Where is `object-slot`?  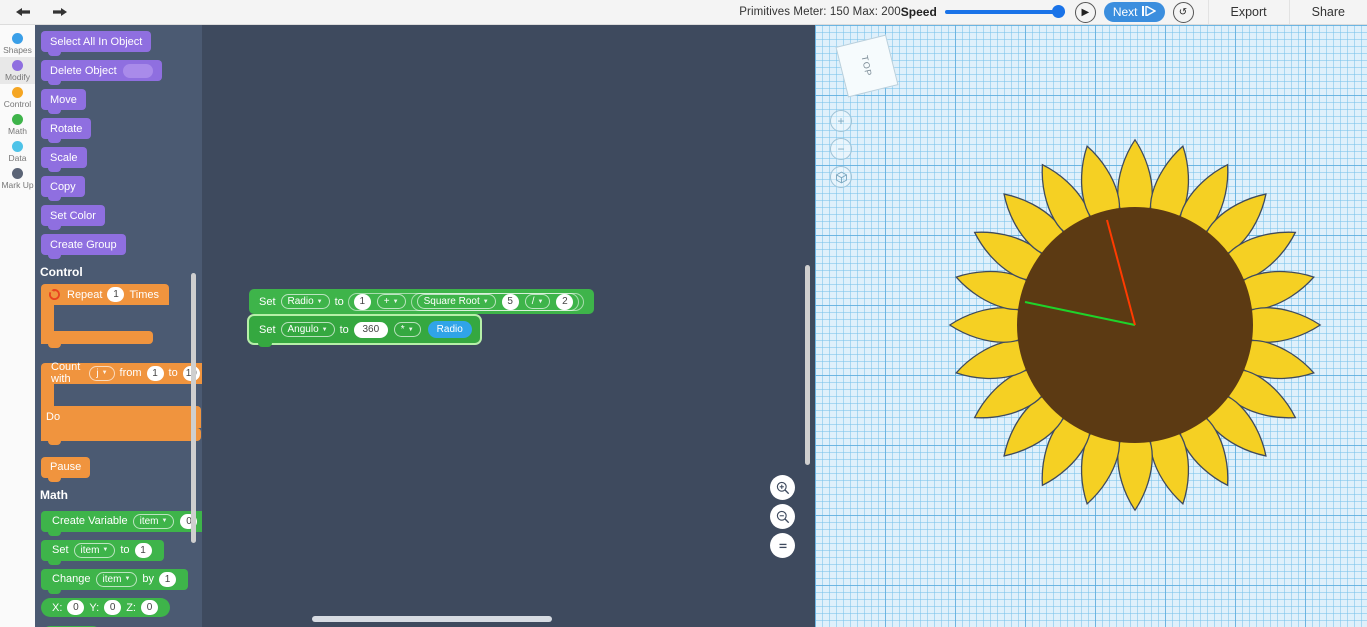
object-slot is located at coordinates (137, 70).